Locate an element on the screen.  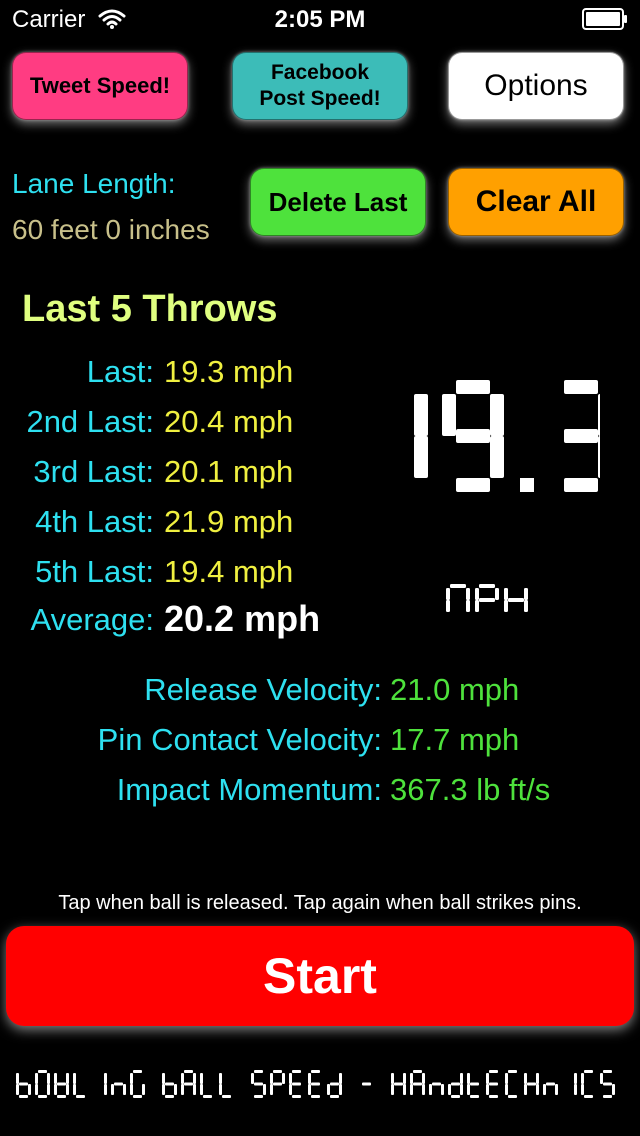
stat-row: Pin Contact Velocity: 17.7 mph is located at coordinates (320, 742).